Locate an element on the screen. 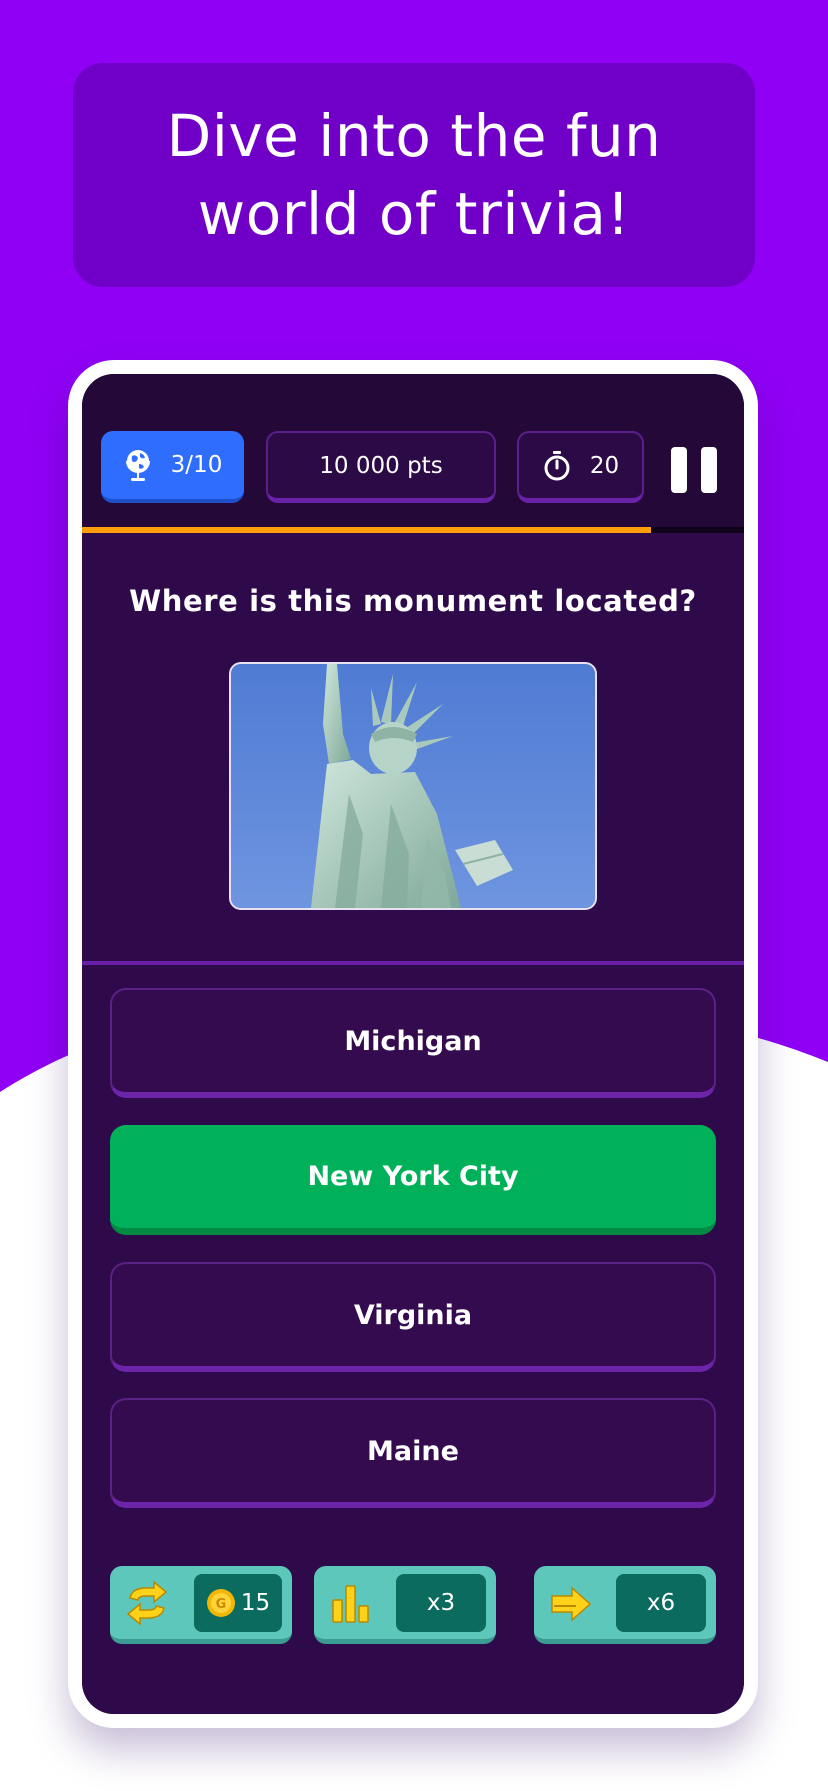 Image resolution: width=828 pixels, height=1791 pixels. powerup-count: x6 is located at coordinates (661, 1603).